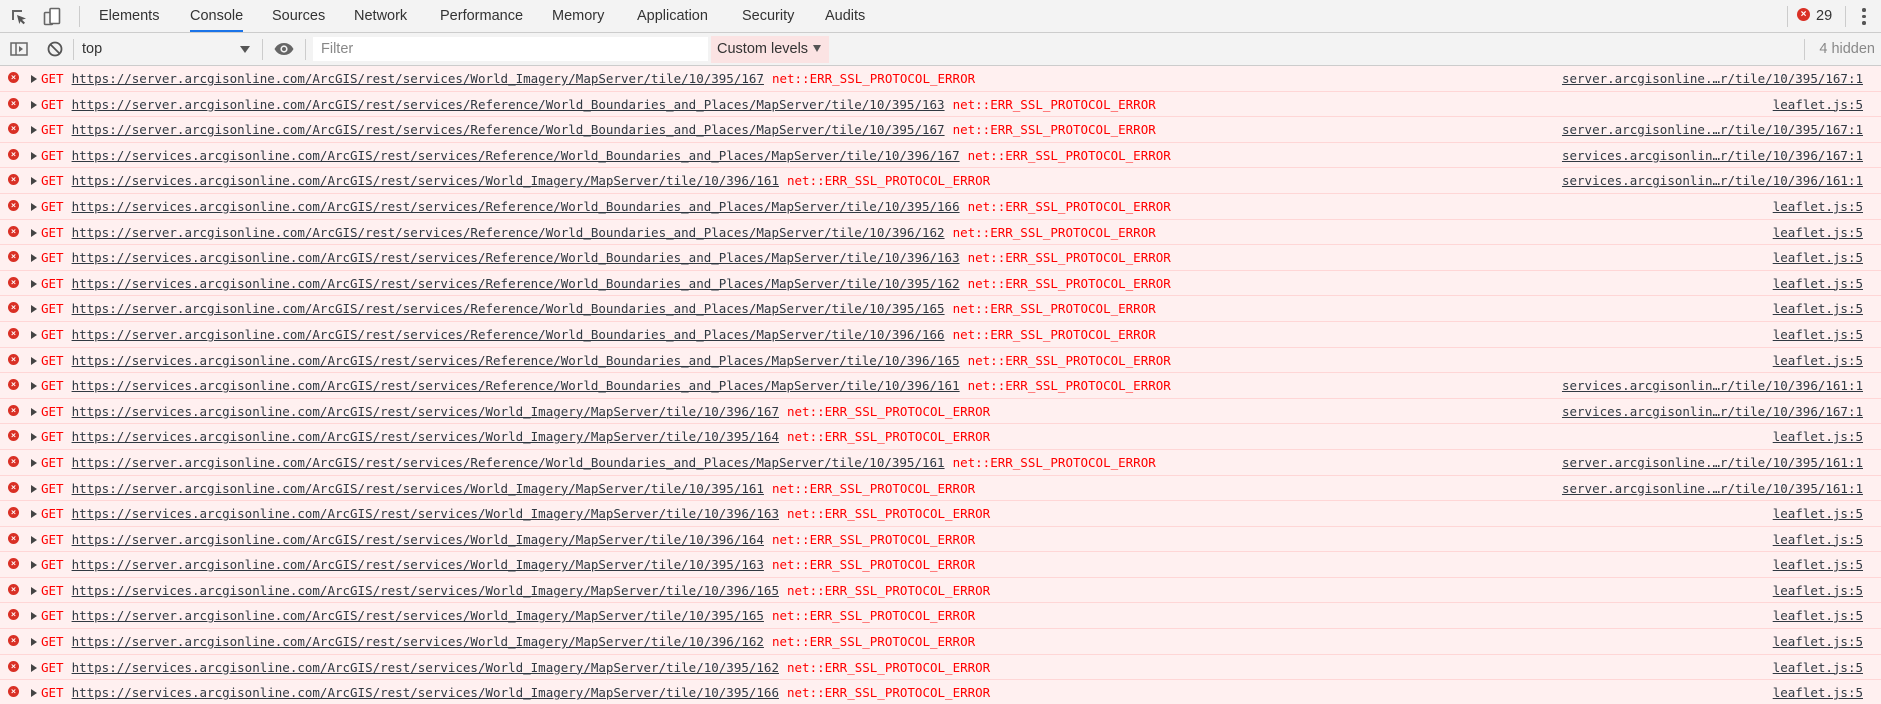  Describe the element at coordinates (168, 49) in the screenshot. I see `context-selector: top` at that location.